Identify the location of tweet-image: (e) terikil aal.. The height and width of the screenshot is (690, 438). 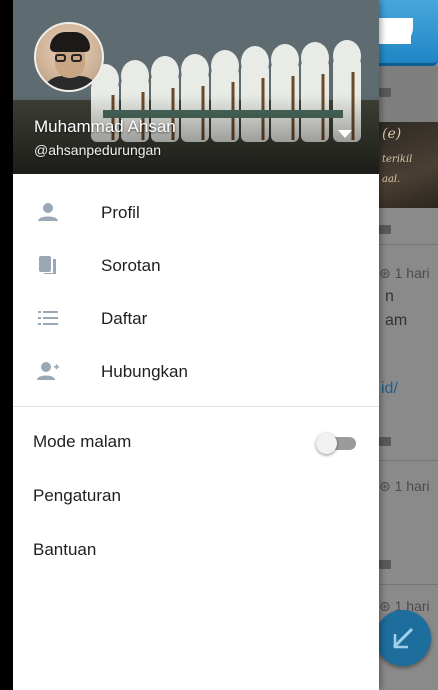
(408, 165).